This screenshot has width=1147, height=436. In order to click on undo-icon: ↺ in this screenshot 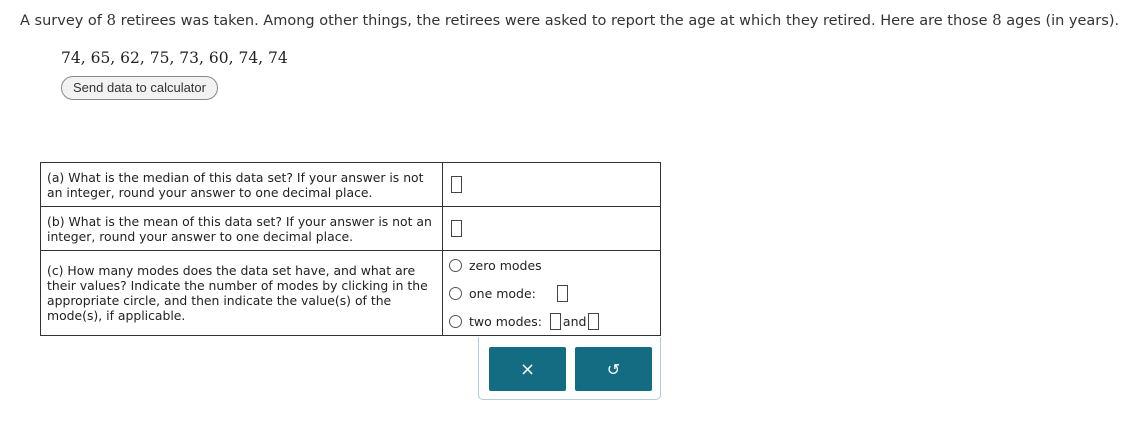, I will do `click(613, 369)`.